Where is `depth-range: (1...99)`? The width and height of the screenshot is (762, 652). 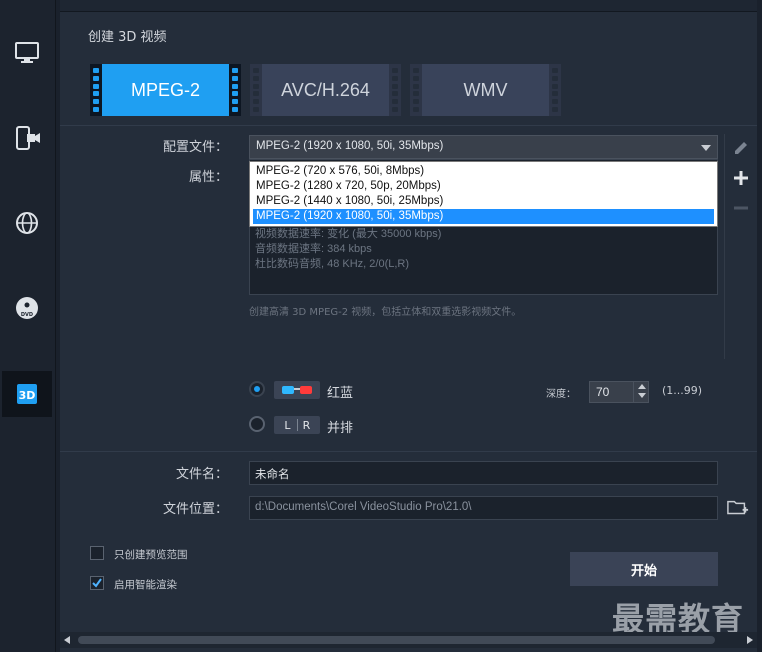
depth-range: (1...99) is located at coordinates (682, 390).